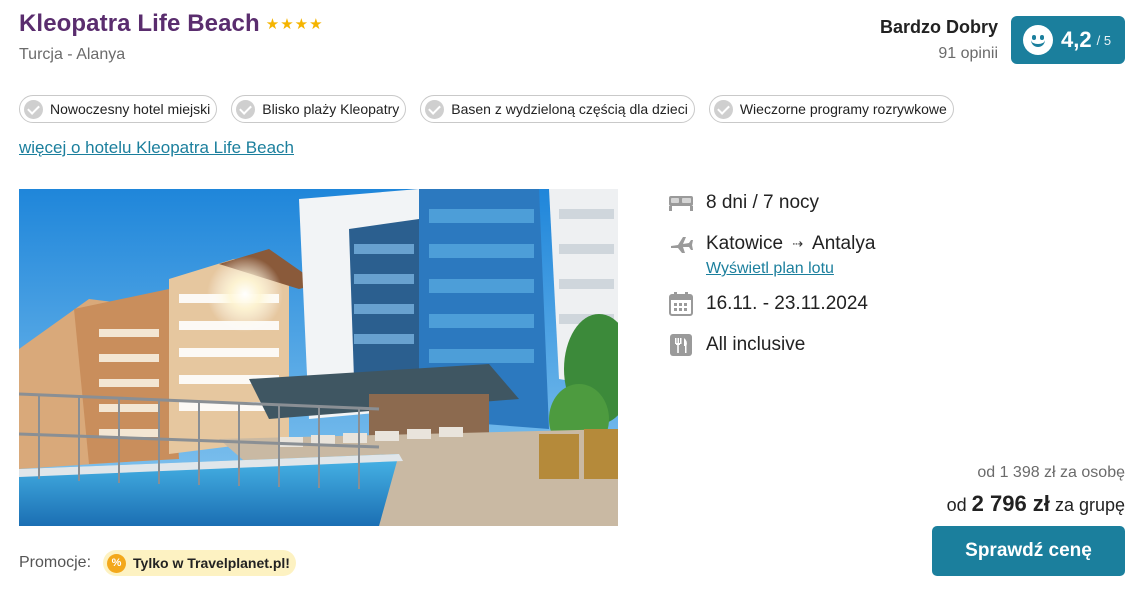  What do you see at coordinates (1038, 40) in the screenshot?
I see `smiley-icon` at bounding box center [1038, 40].